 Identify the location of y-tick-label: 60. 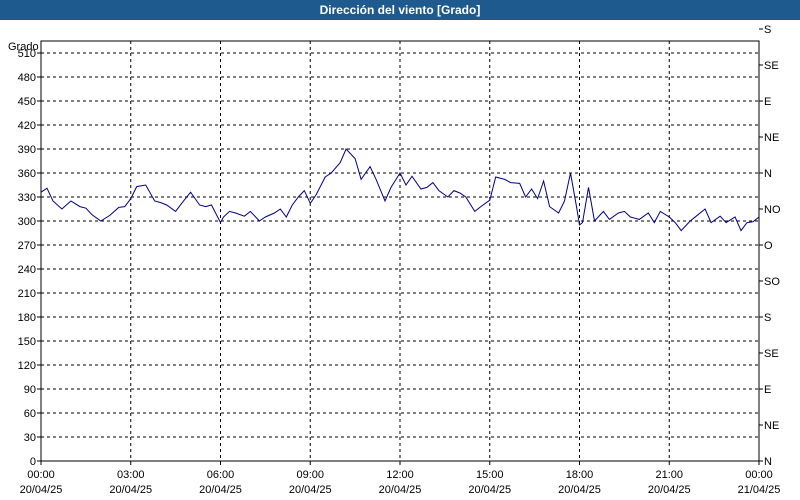
(30, 414).